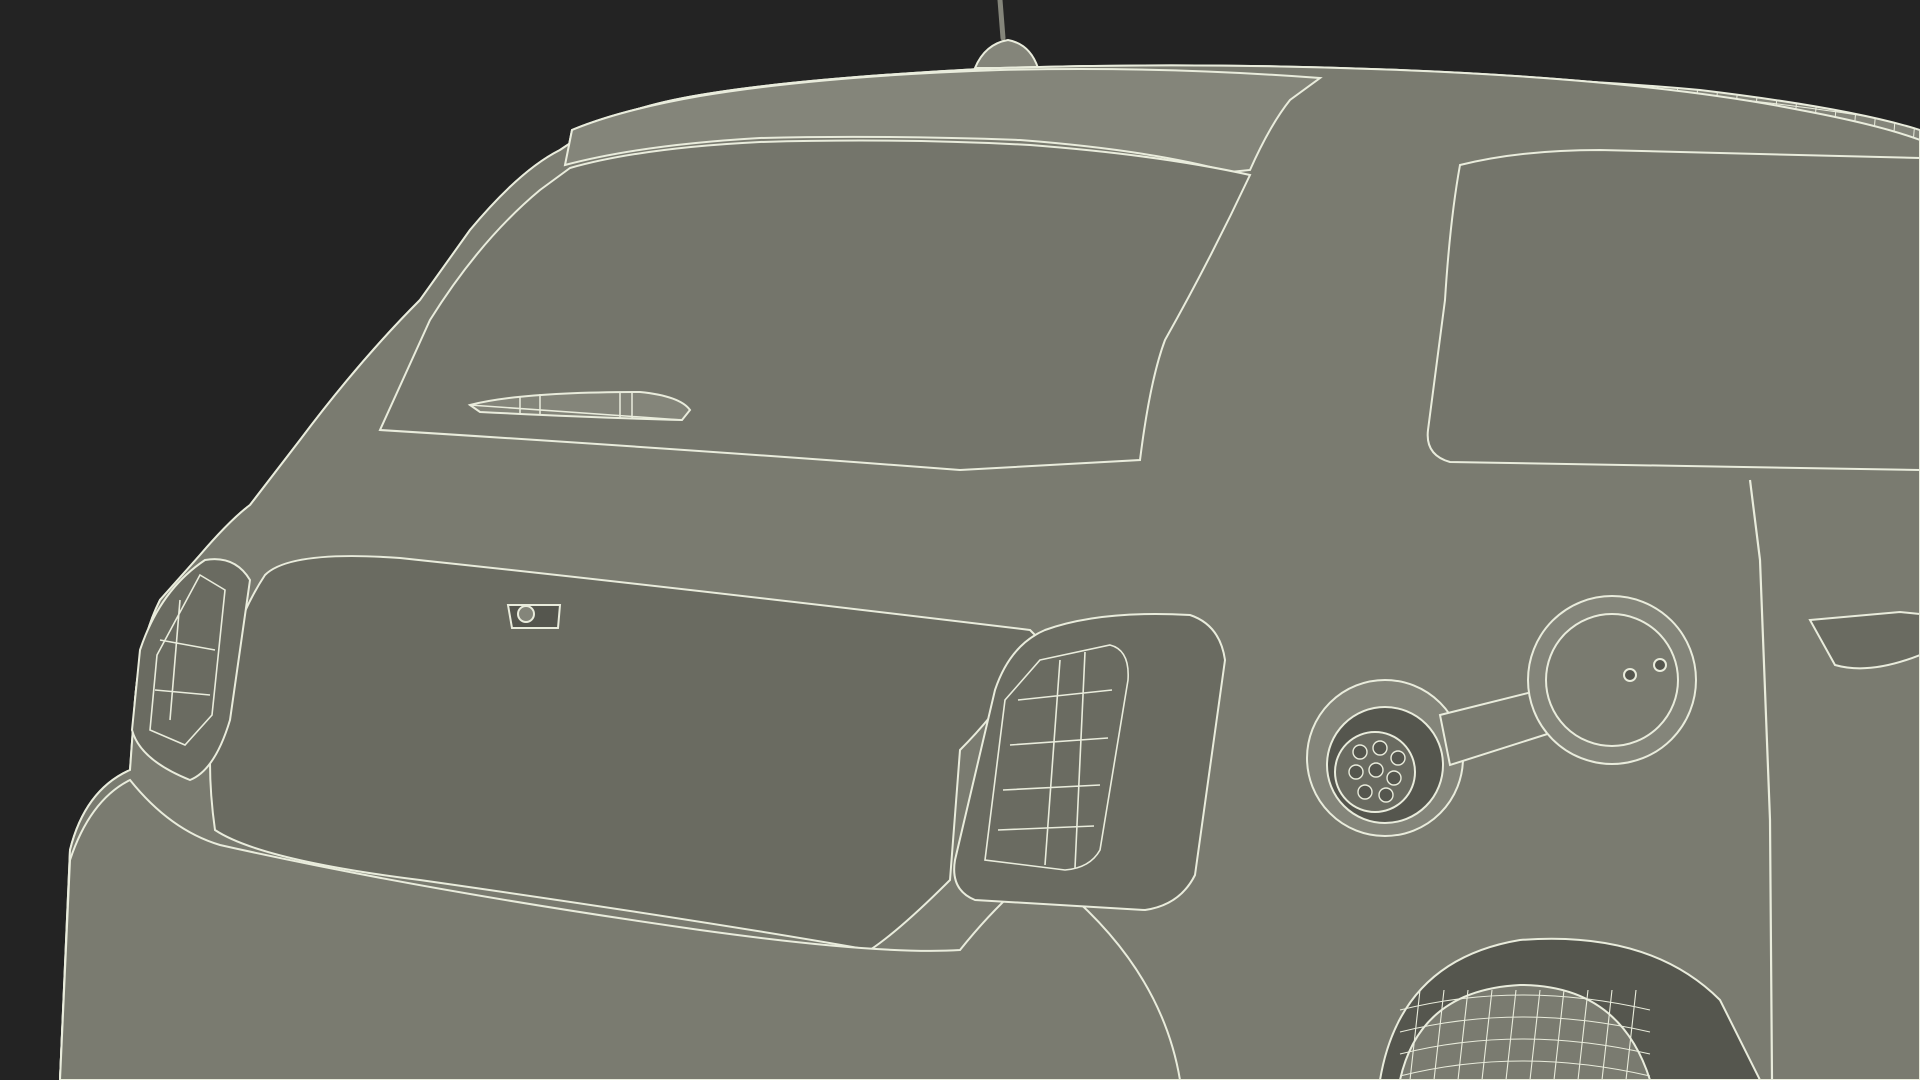 The image size is (1920, 1080). Describe the element at coordinates (1385, 758) in the screenshot. I see `charging-port` at that location.